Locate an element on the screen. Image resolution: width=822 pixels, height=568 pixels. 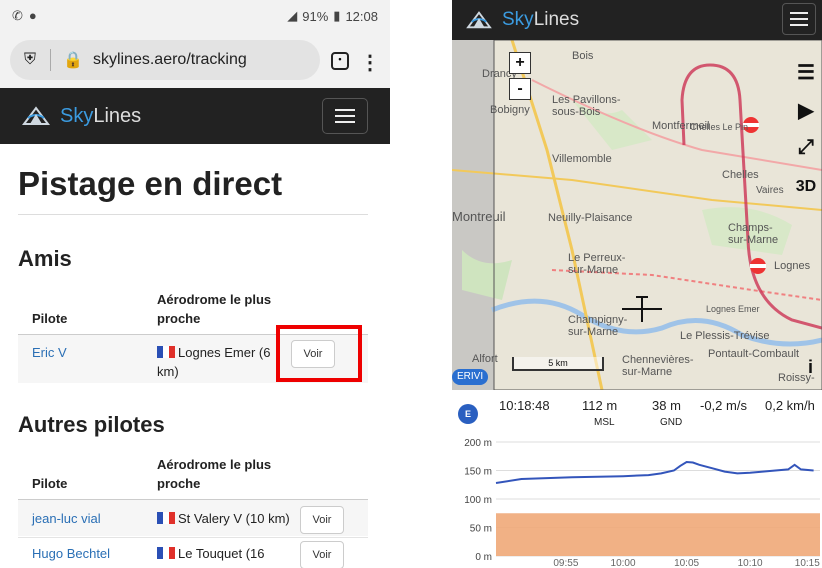
others-heading: Autres pilotes is located at coordinates (91, 424).